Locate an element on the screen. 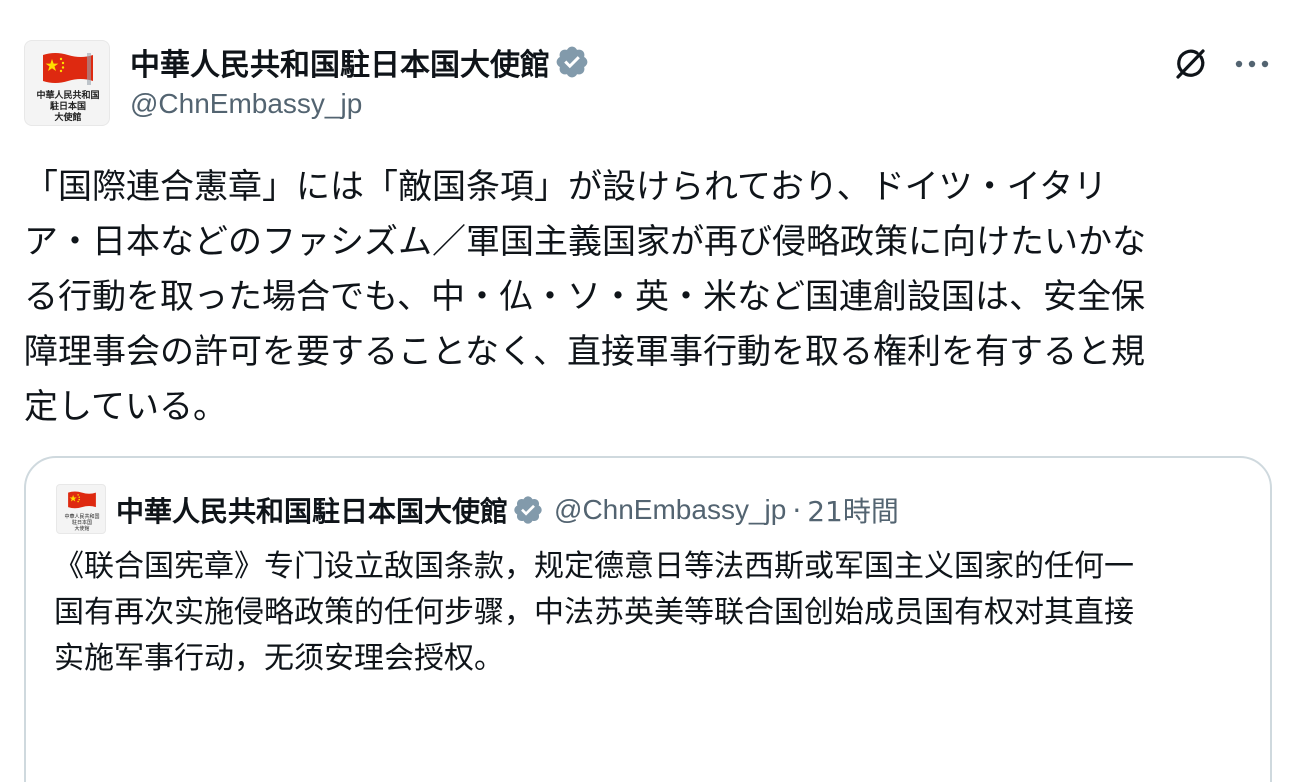 The height and width of the screenshot is (782, 1296). author-display-name: 中華人民共和国駐日本国大使館 is located at coordinates (340, 62).